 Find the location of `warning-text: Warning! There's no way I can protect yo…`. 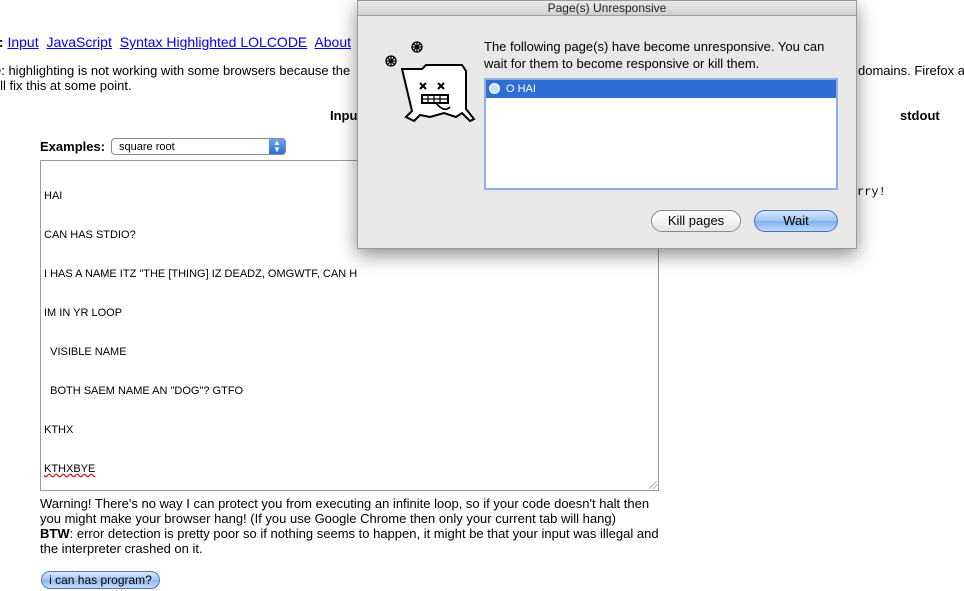

warning-text: Warning! There's no way I can protect yo… is located at coordinates (350, 526).